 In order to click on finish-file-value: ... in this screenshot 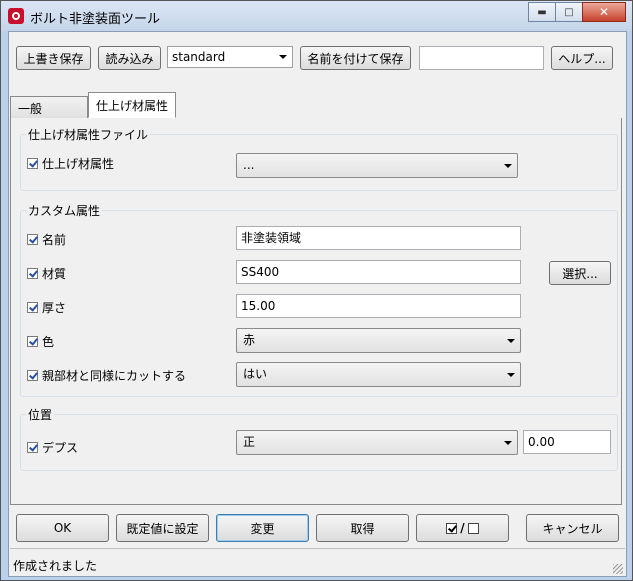, I will do `click(249, 165)`.